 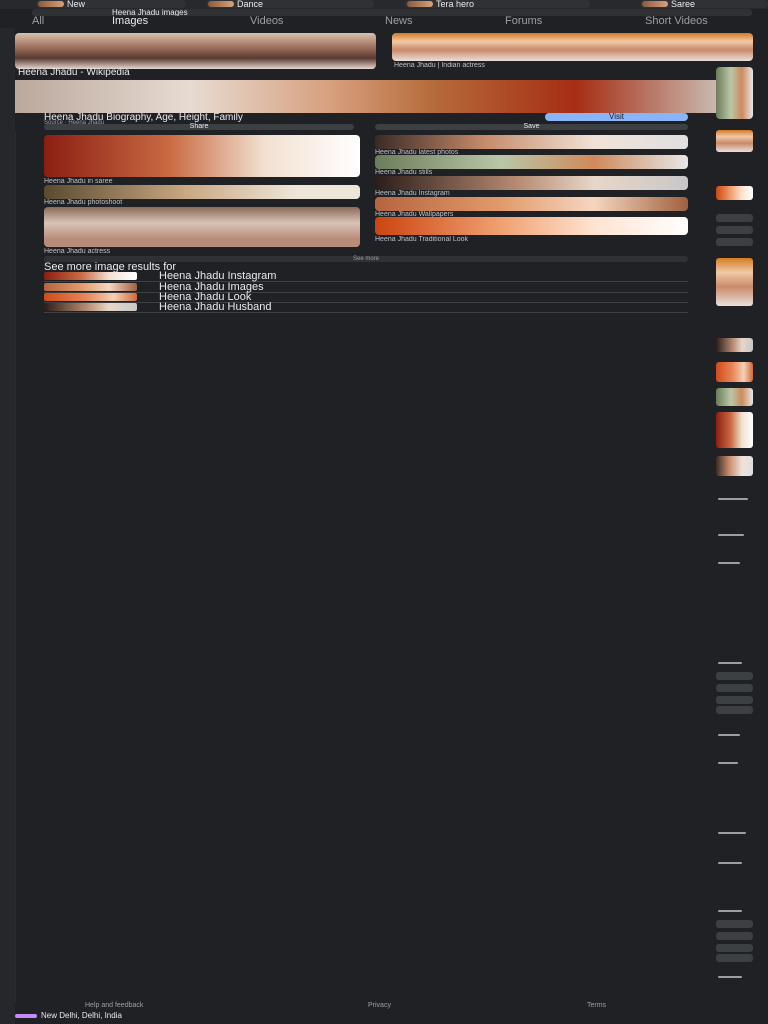 What do you see at coordinates (523, 21) in the screenshot?
I see `tab-forums: Forums` at bounding box center [523, 21].